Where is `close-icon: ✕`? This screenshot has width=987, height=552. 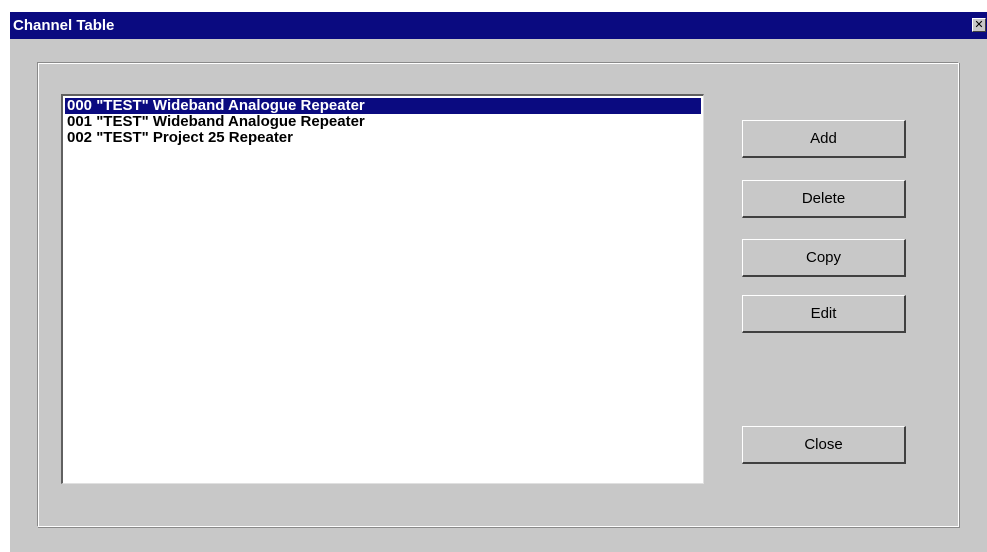
close-icon: ✕ is located at coordinates (979, 25).